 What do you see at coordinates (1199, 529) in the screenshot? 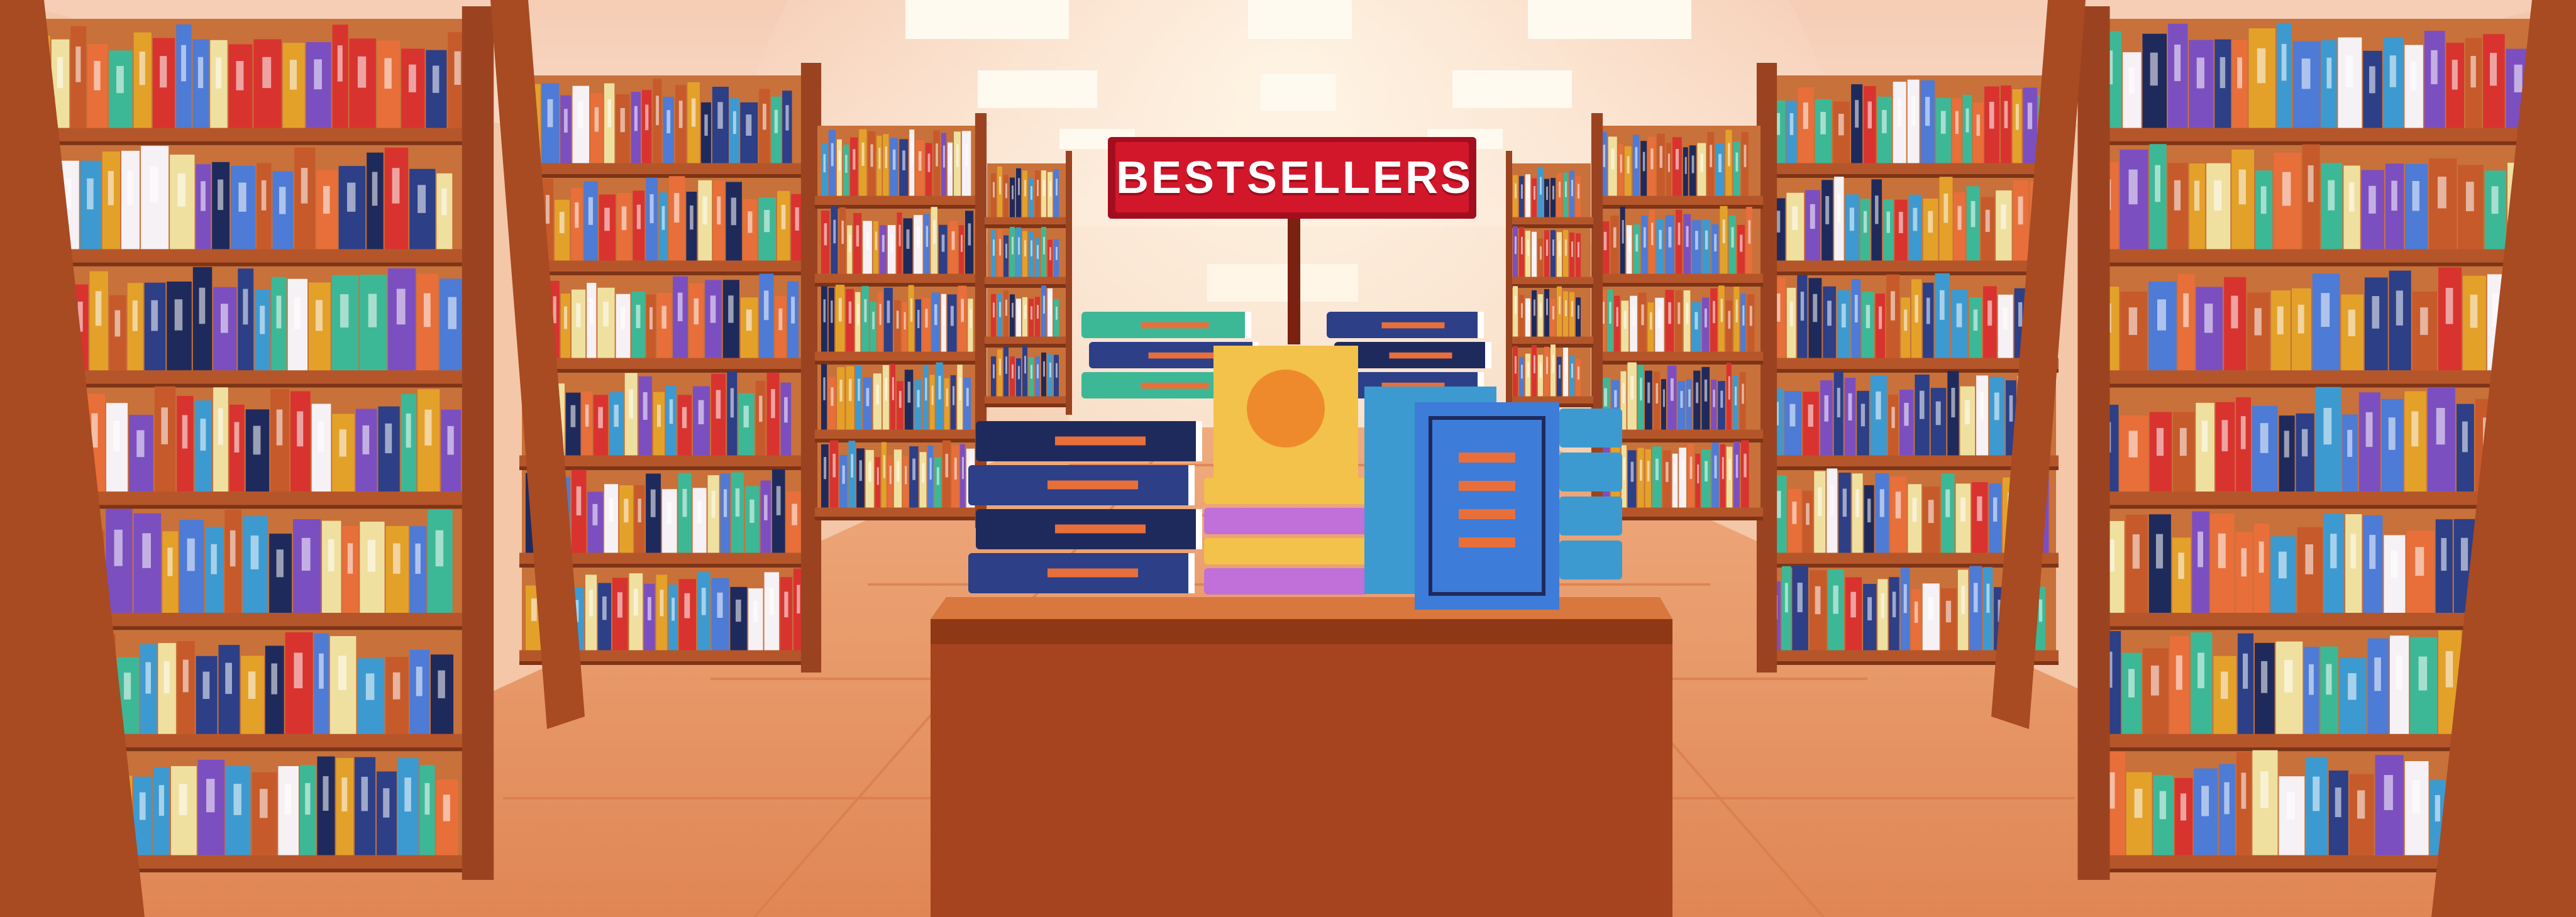
I see `book-pages` at bounding box center [1199, 529].